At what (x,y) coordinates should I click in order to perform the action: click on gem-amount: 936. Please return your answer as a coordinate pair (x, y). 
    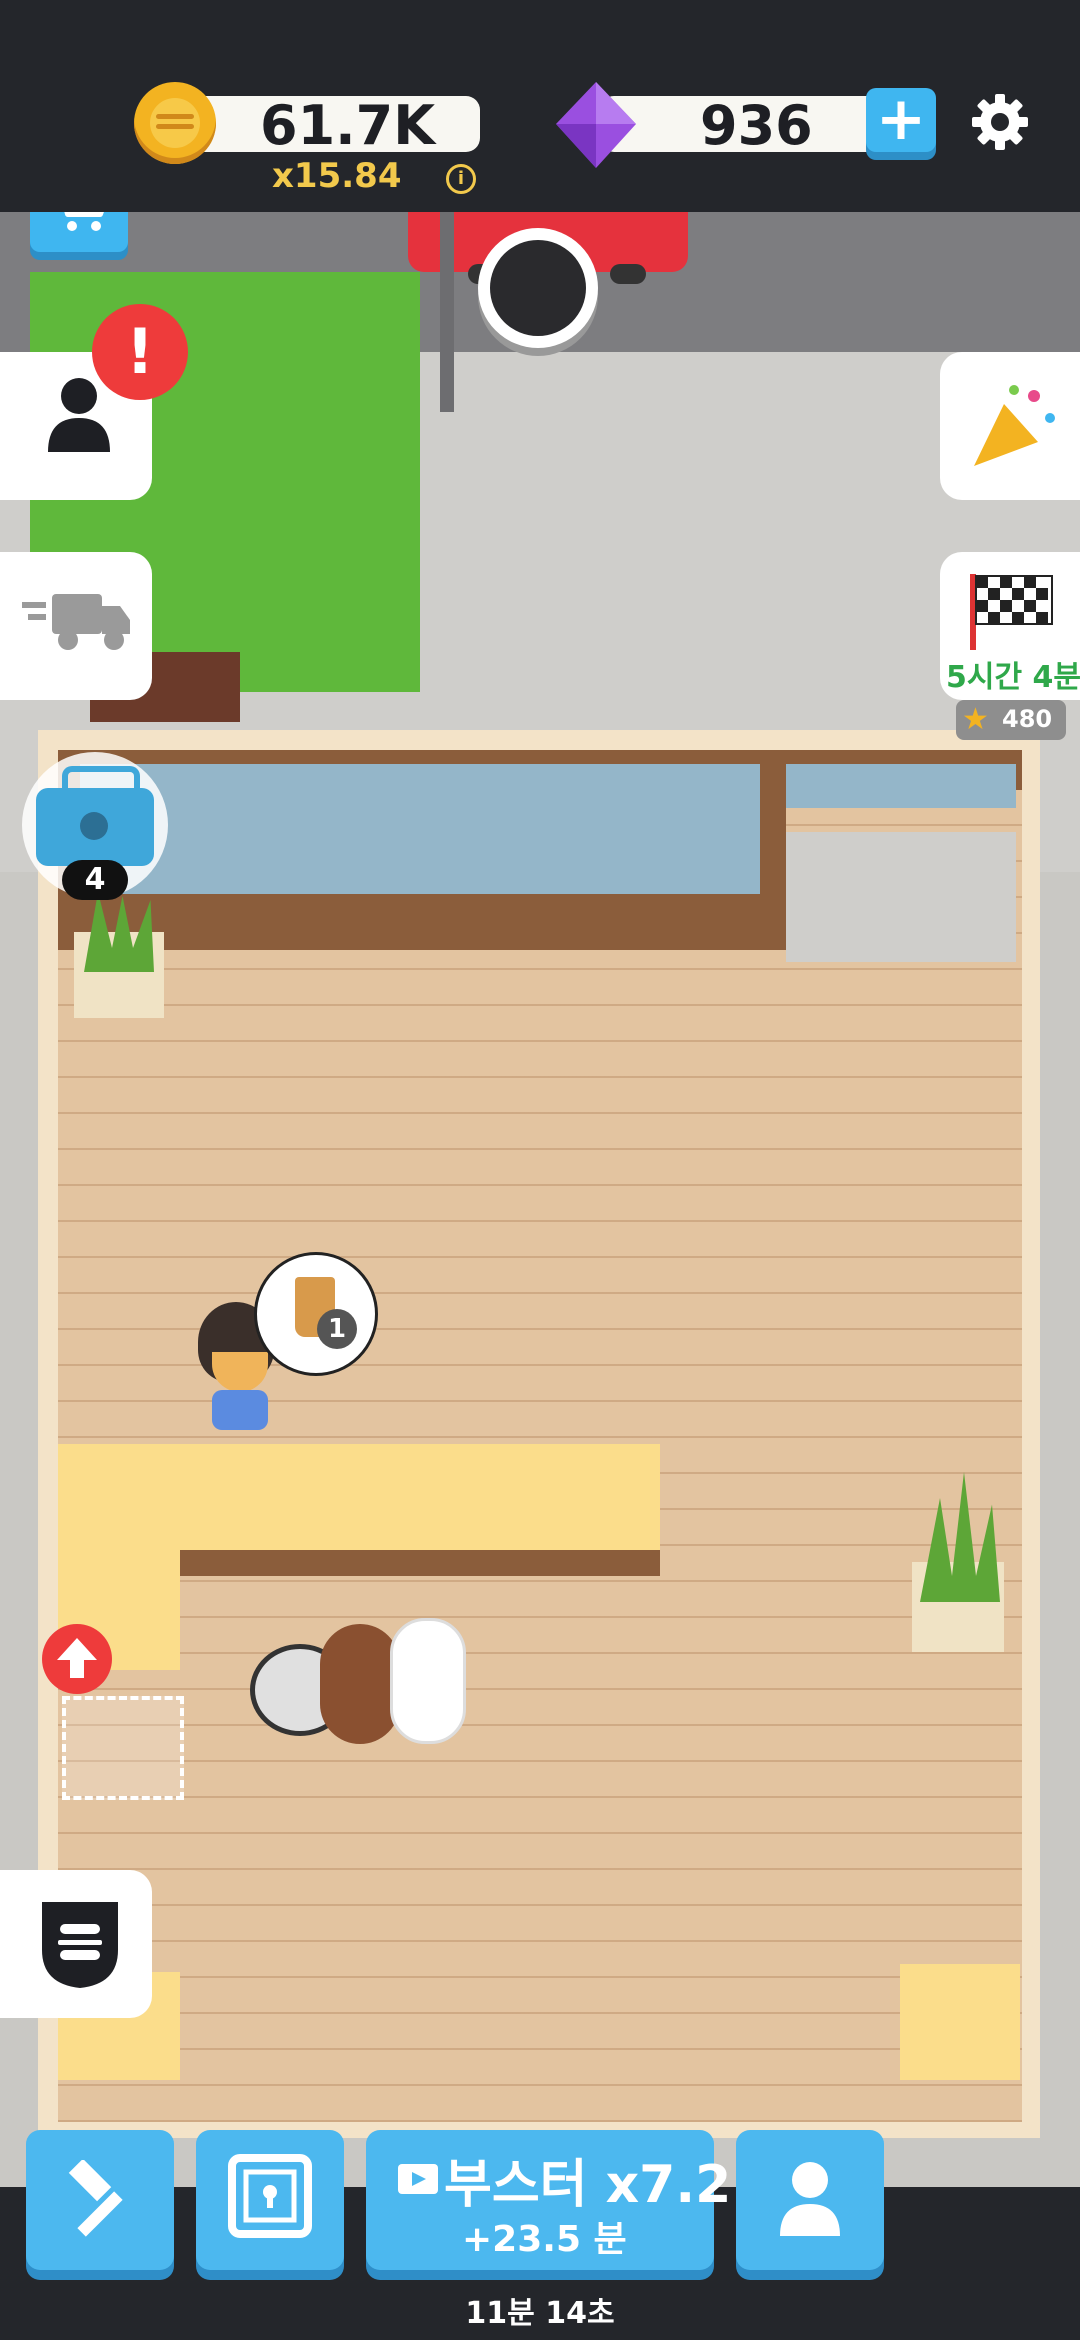
    Looking at the image, I should click on (756, 125).